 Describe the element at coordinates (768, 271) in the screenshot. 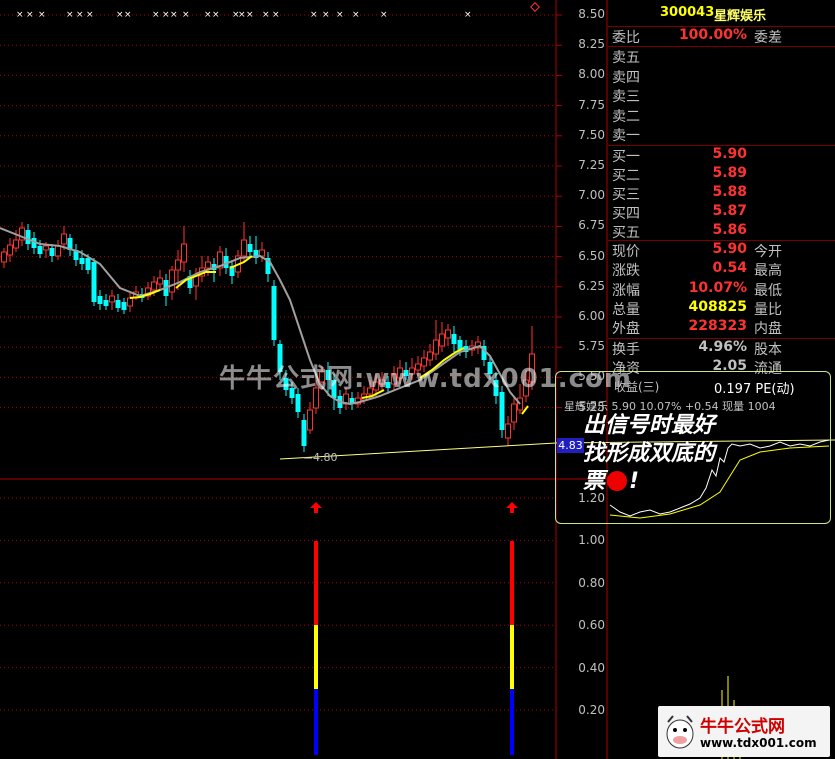

I see `quote-row-label2: 最高` at that location.